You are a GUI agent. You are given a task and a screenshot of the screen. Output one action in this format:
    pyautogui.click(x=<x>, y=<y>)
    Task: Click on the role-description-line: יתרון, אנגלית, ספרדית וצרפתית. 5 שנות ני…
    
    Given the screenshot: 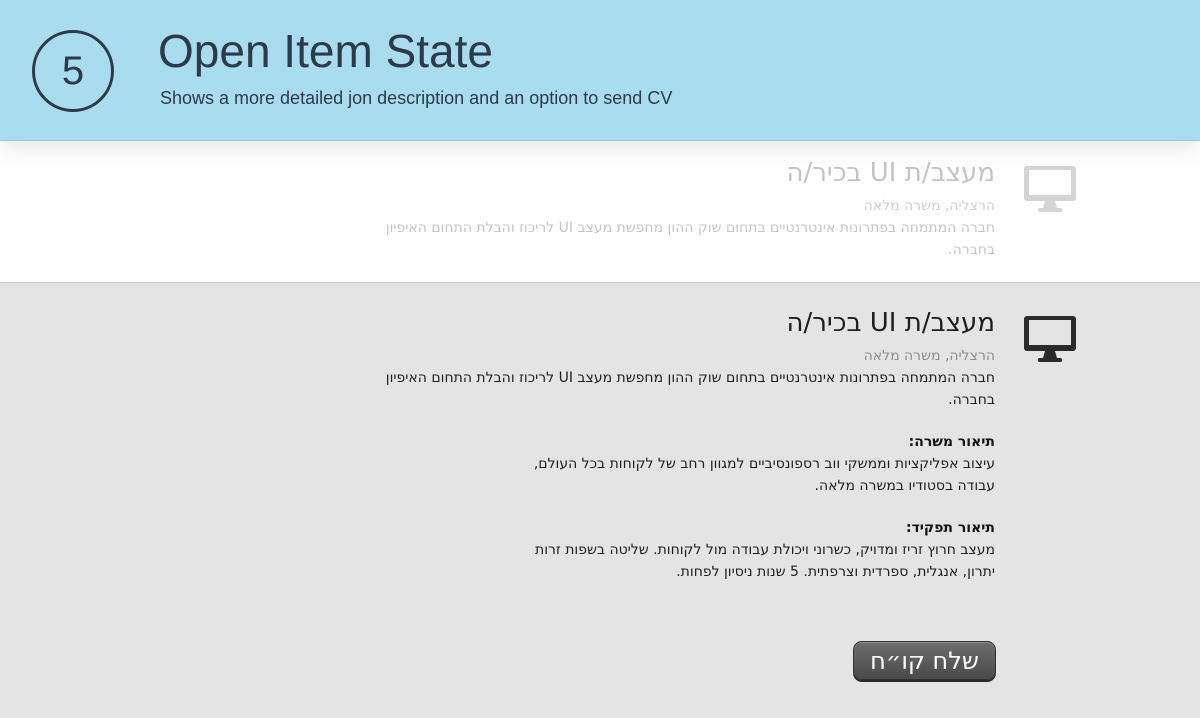 What is the action you would take?
    pyautogui.click(x=835, y=572)
    